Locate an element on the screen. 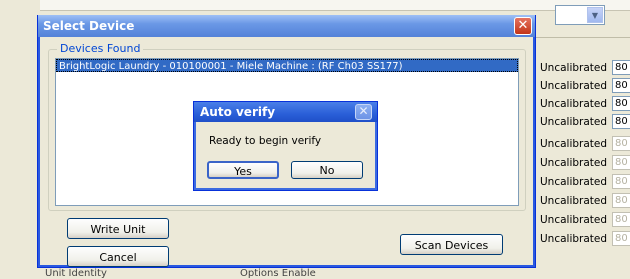  background-toolbar is located at coordinates (335, 5).